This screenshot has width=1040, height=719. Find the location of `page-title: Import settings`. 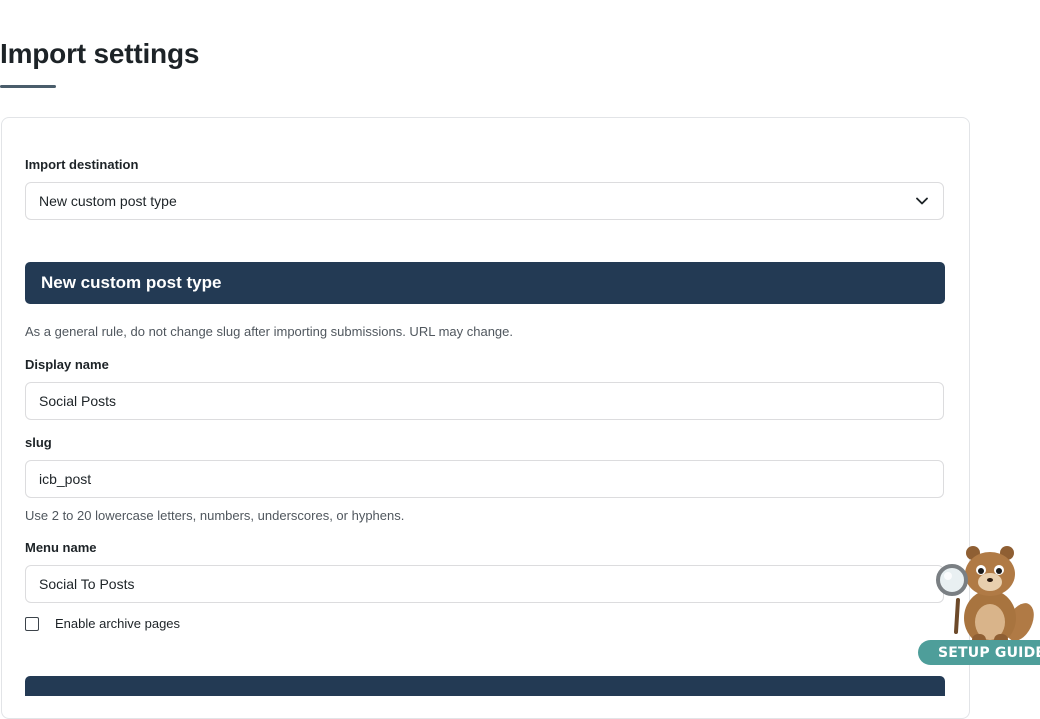

page-title: Import settings is located at coordinates (100, 53).